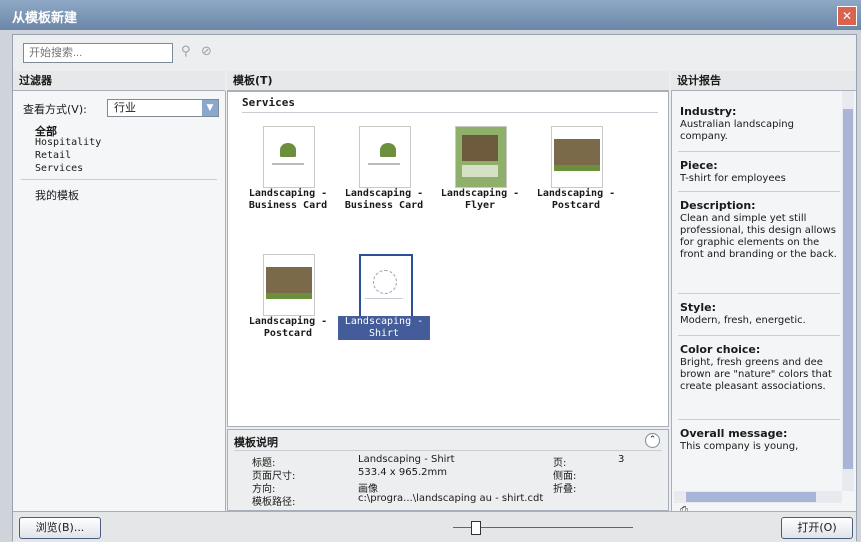 Image resolution: width=861 pixels, height=542 pixels. Describe the element at coordinates (384, 328) in the screenshot. I see `template-label: Landscaping - Shirt` at that location.